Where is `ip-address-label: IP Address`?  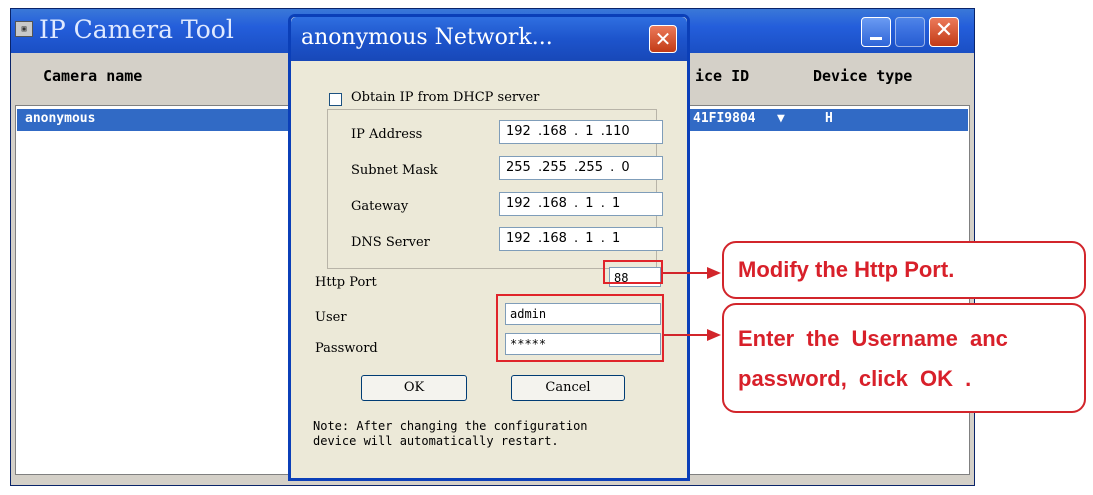
ip-address-label: IP Address is located at coordinates (387, 134).